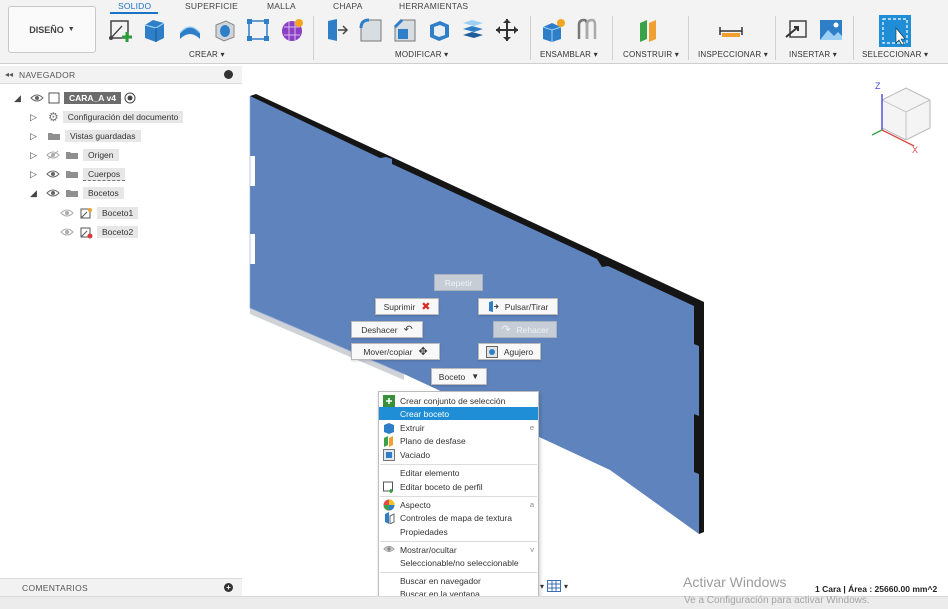 This screenshot has height=609, width=948. I want to click on axis-x-label: X, so click(915, 149).